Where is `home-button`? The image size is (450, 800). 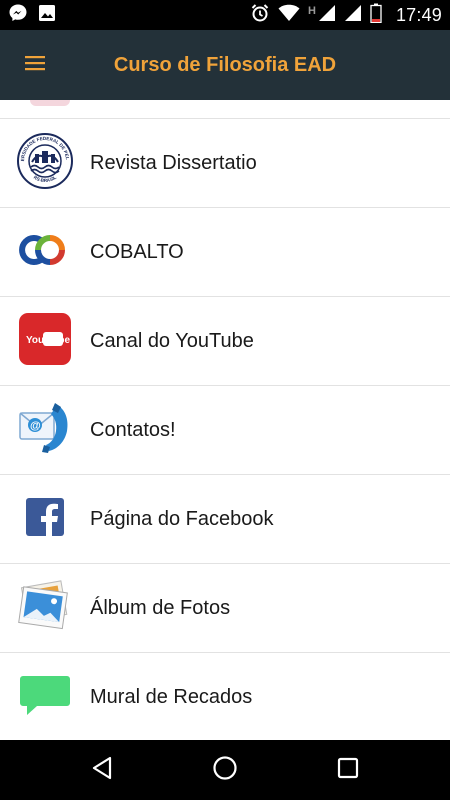
home-button is located at coordinates (225, 770).